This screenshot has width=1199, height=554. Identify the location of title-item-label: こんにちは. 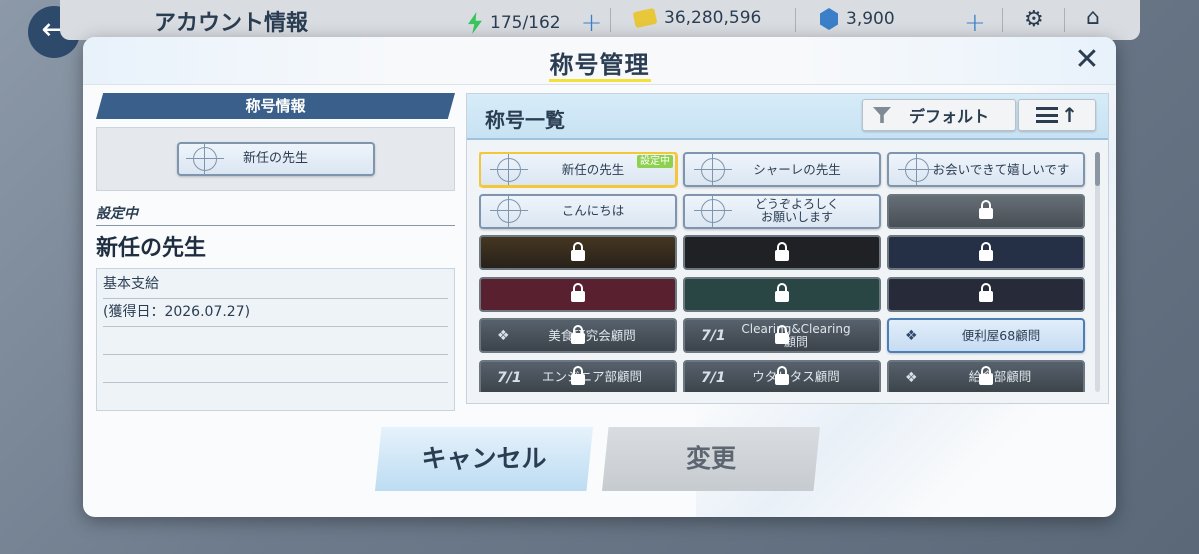
(593, 211).